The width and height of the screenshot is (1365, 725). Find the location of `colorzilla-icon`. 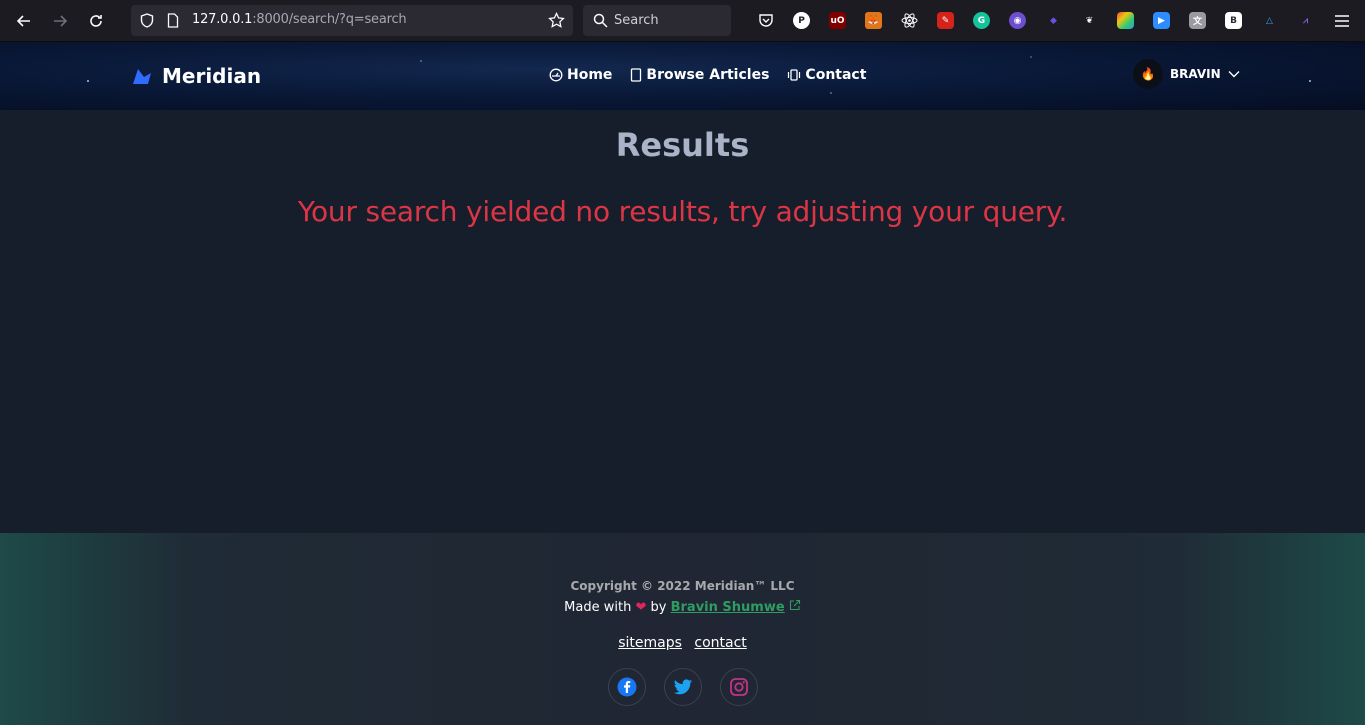

colorzilla-icon is located at coordinates (1125, 20).